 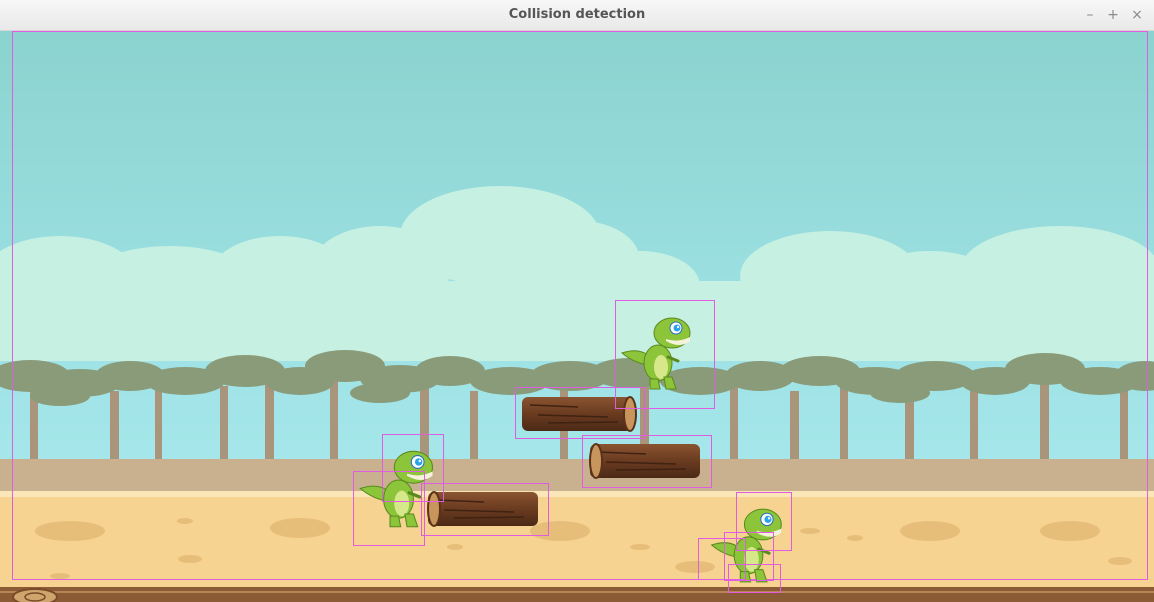 What do you see at coordinates (1137, 15) in the screenshot?
I see `close-icon: ×` at bounding box center [1137, 15].